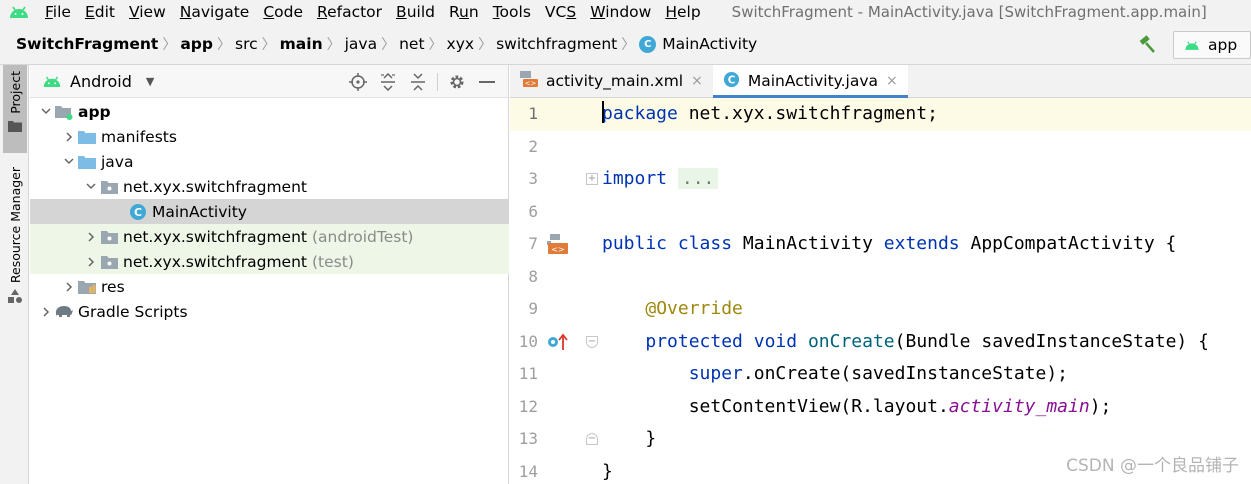 Image resolution: width=1251 pixels, height=484 pixels. Describe the element at coordinates (464, 12) in the screenshot. I see `menu-run: Run` at that location.